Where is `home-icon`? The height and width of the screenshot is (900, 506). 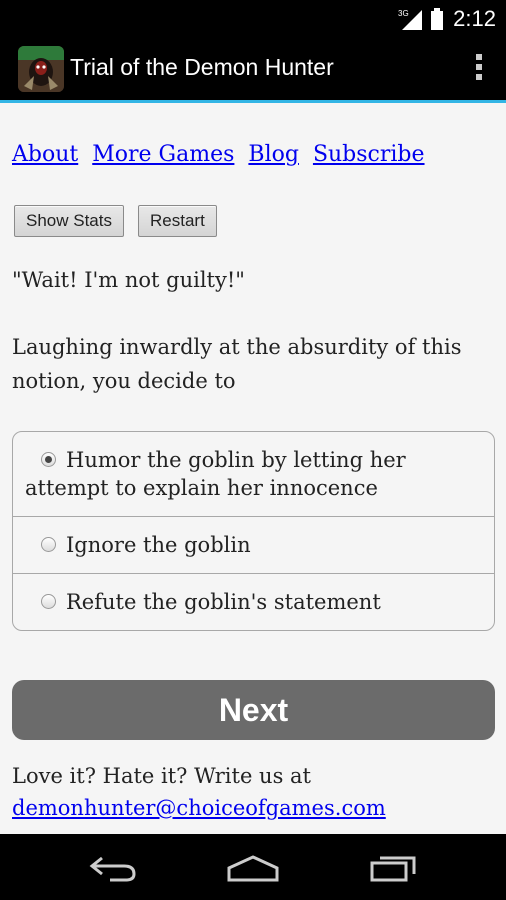 home-icon is located at coordinates (253, 868).